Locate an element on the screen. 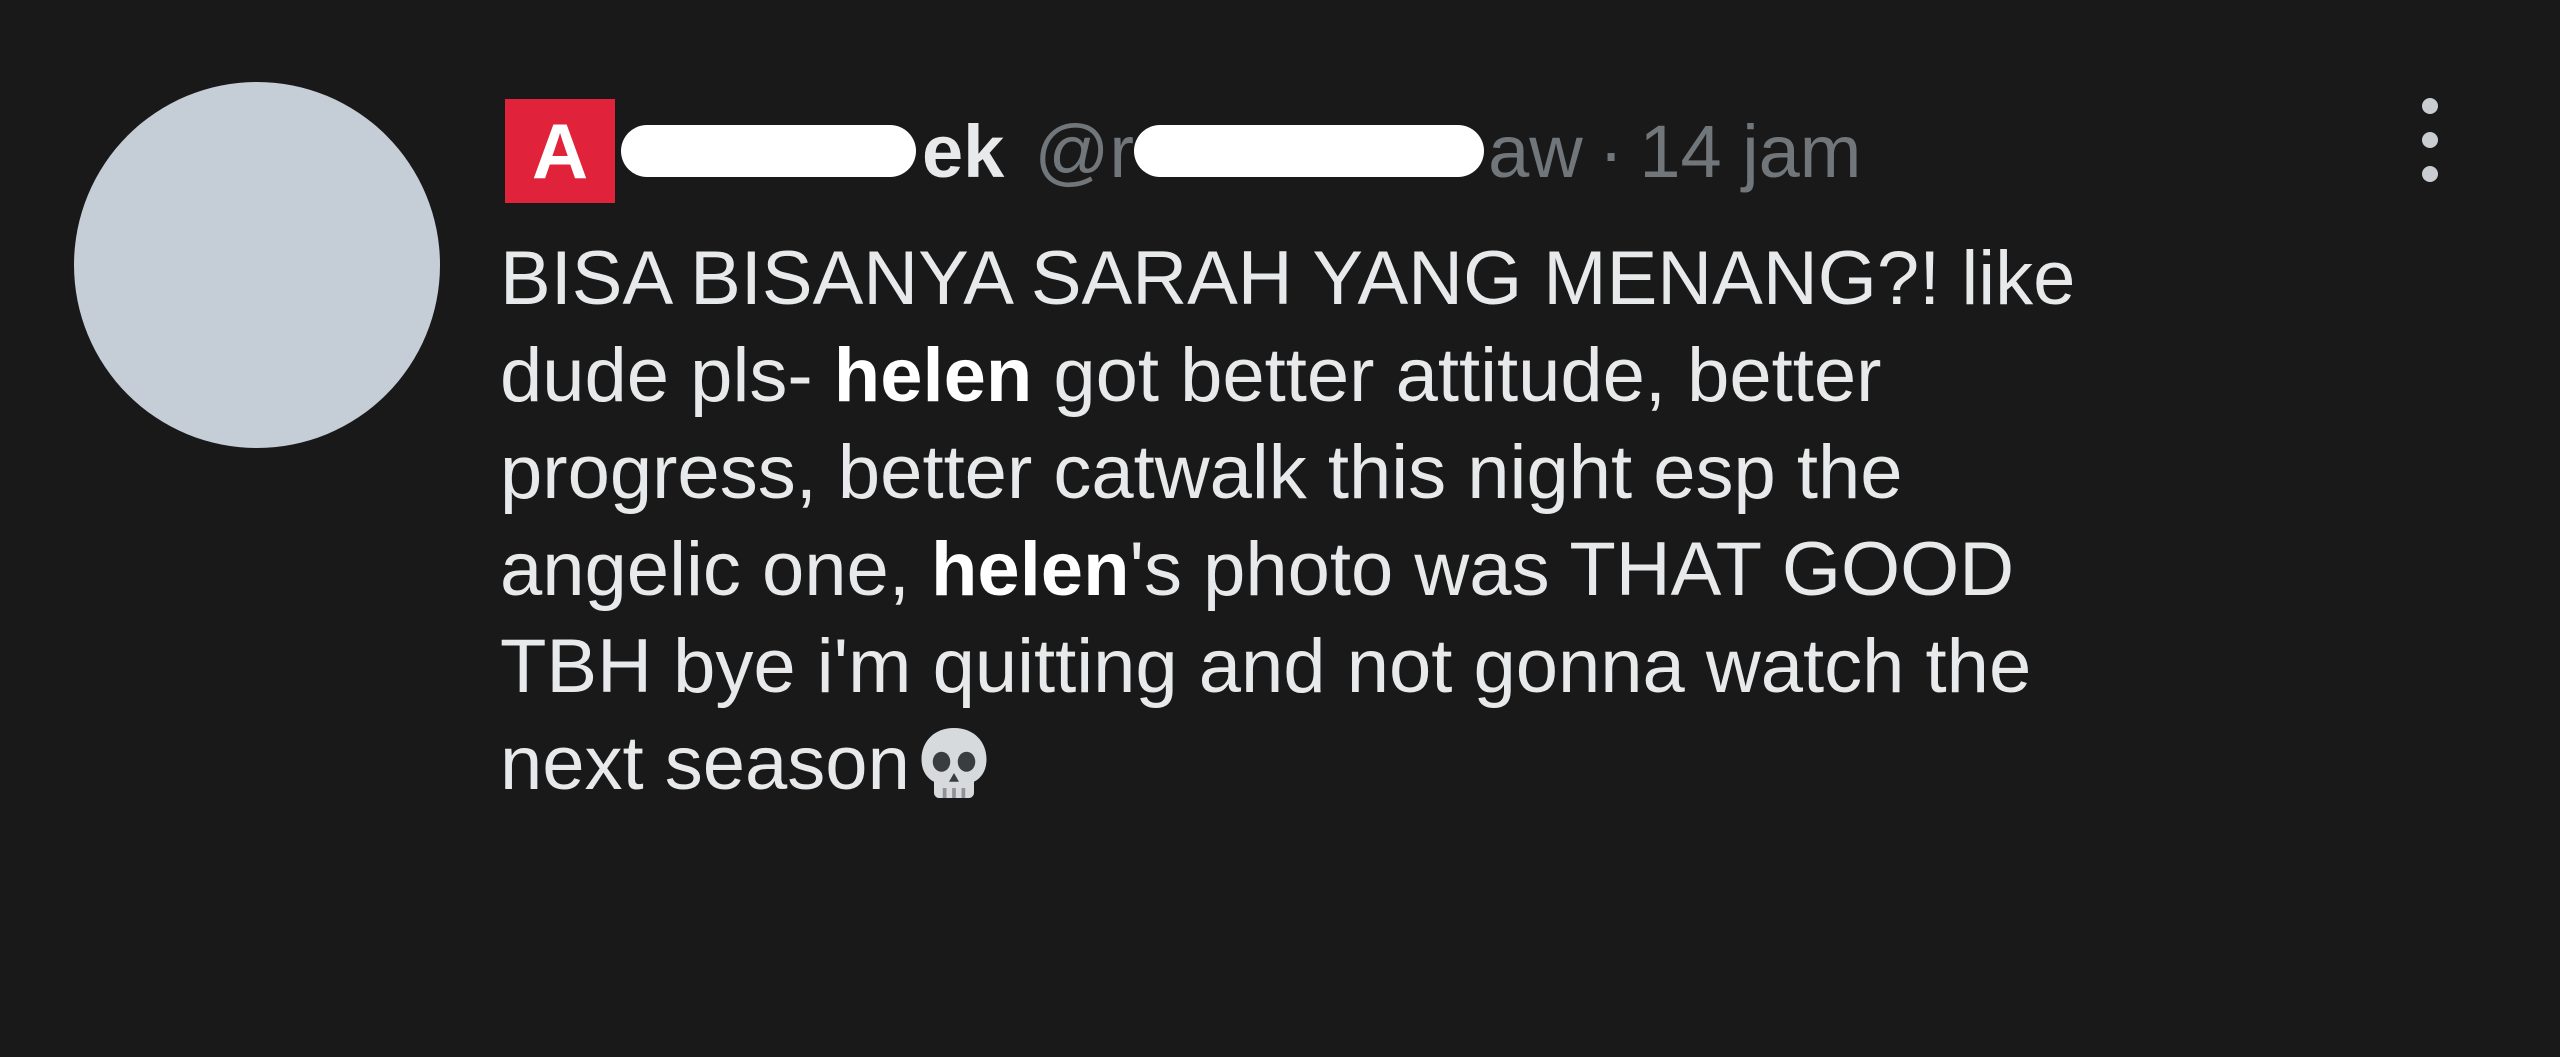 Image resolution: width=2560 pixels, height=1057 pixels. more-options-icon is located at coordinates (2430, 140).